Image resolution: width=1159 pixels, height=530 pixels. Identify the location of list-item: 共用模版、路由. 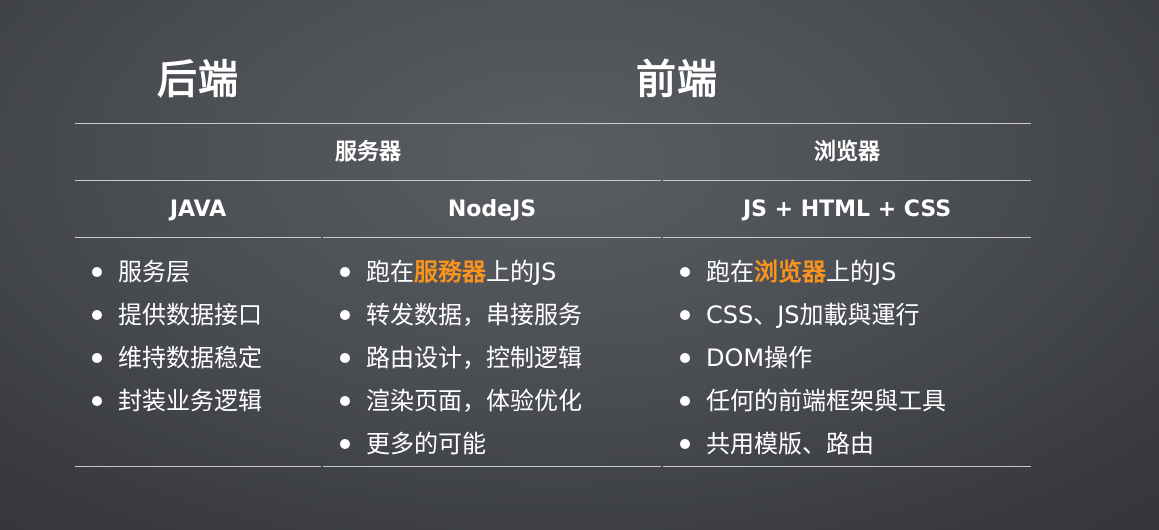
(854, 444).